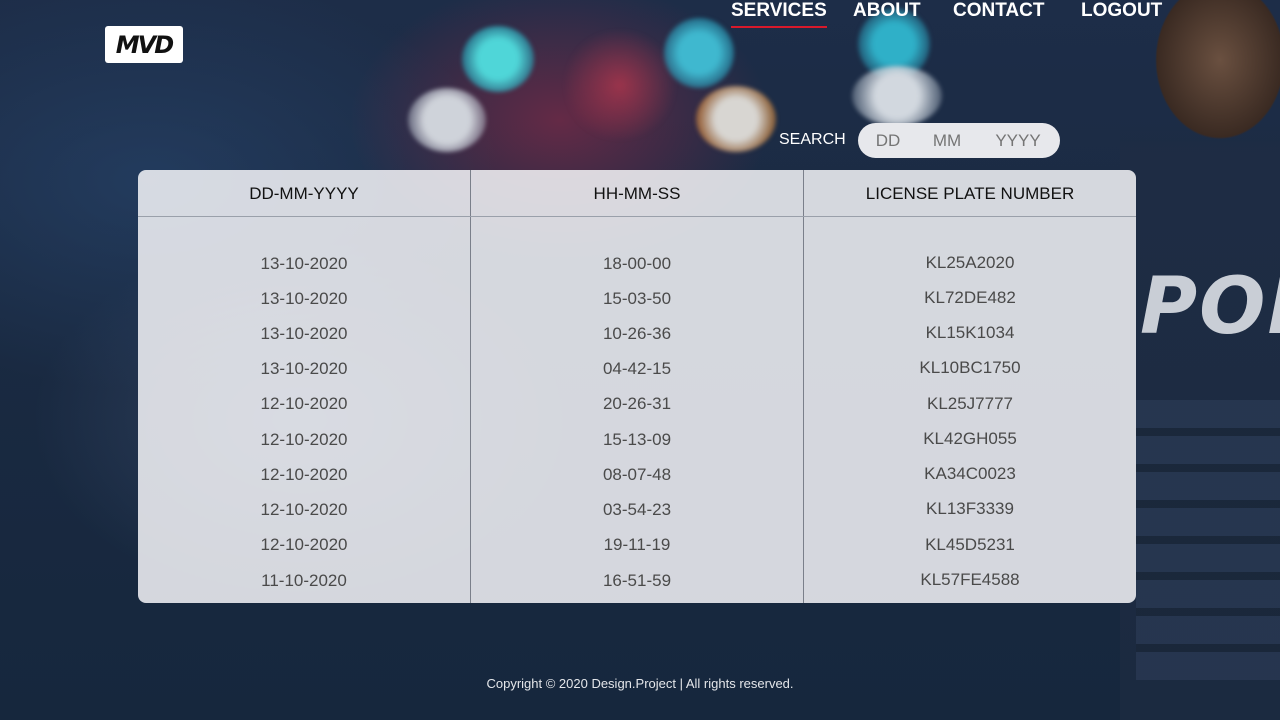 The image size is (1280, 720). What do you see at coordinates (637, 509) in the screenshot?
I see `cell-time: 03-54-23` at bounding box center [637, 509].